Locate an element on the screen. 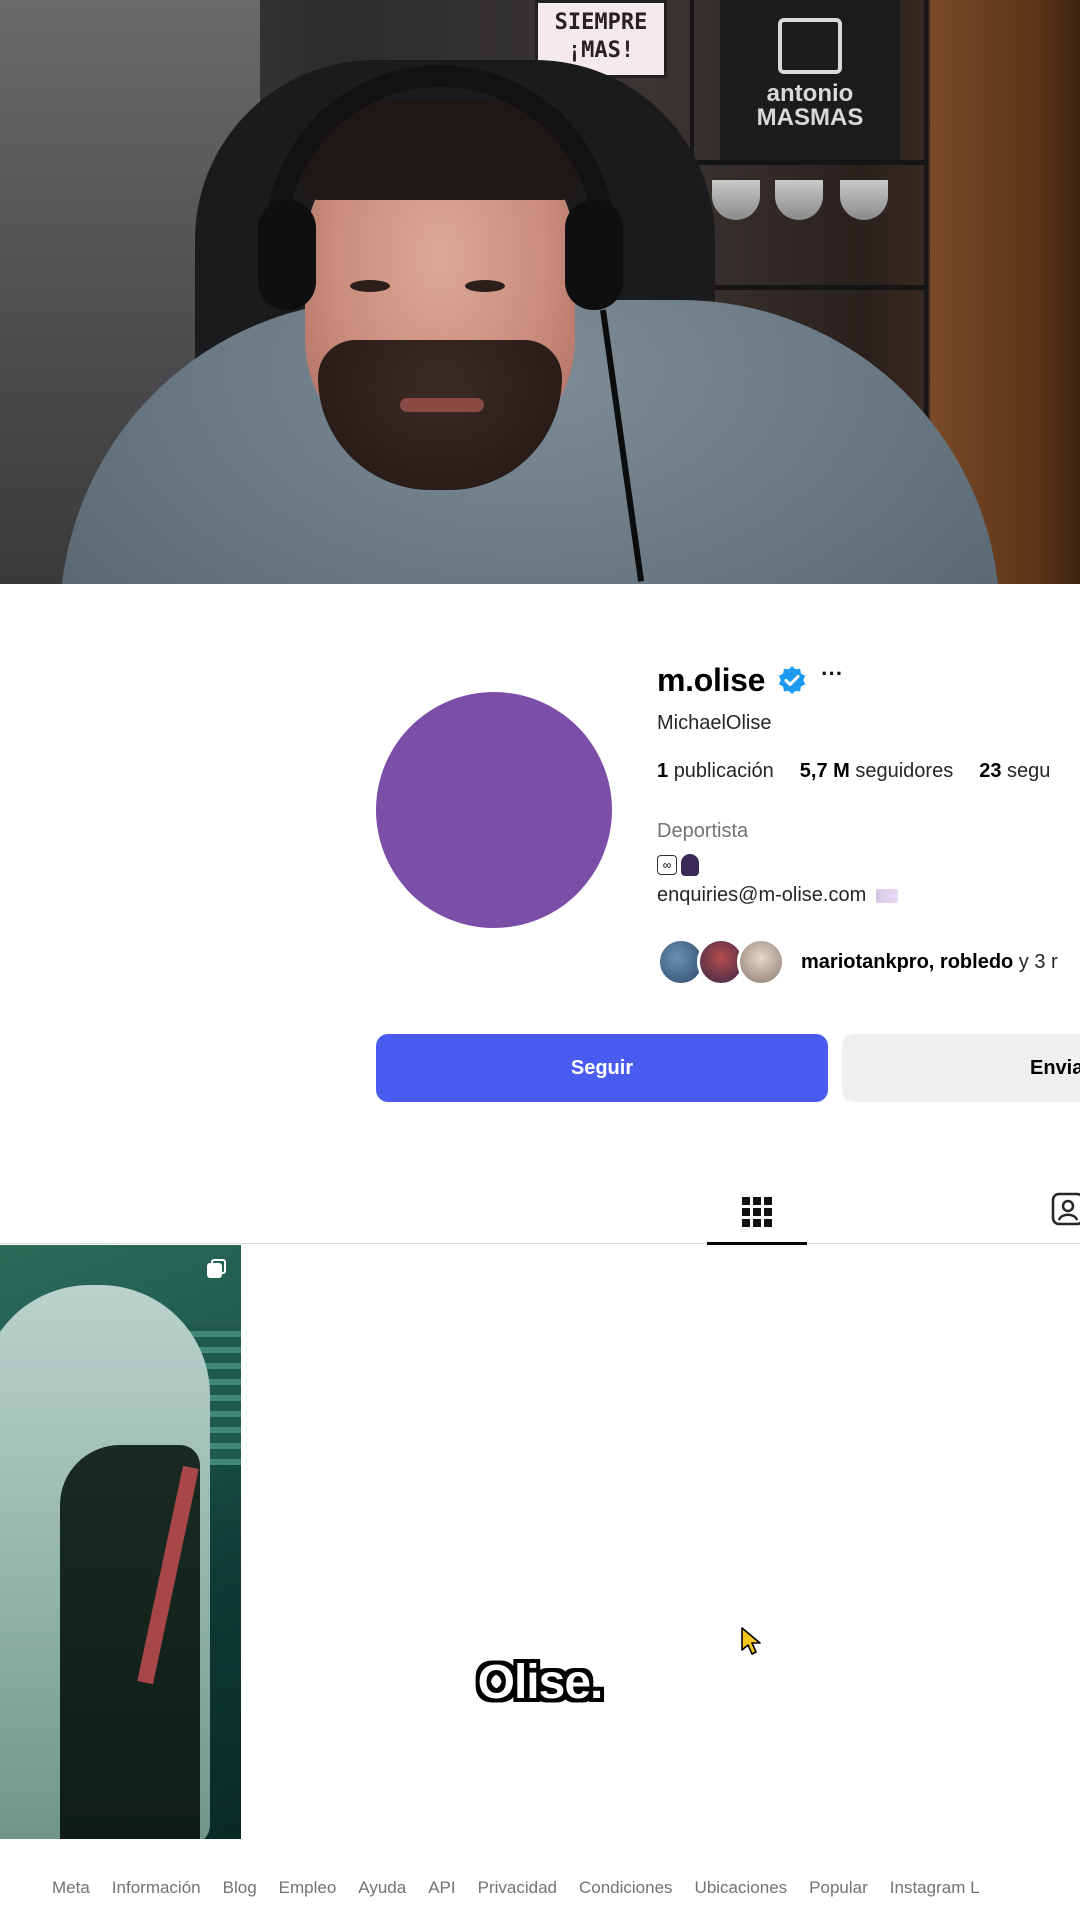  ninja-emoji-icon is located at coordinates (690, 865).